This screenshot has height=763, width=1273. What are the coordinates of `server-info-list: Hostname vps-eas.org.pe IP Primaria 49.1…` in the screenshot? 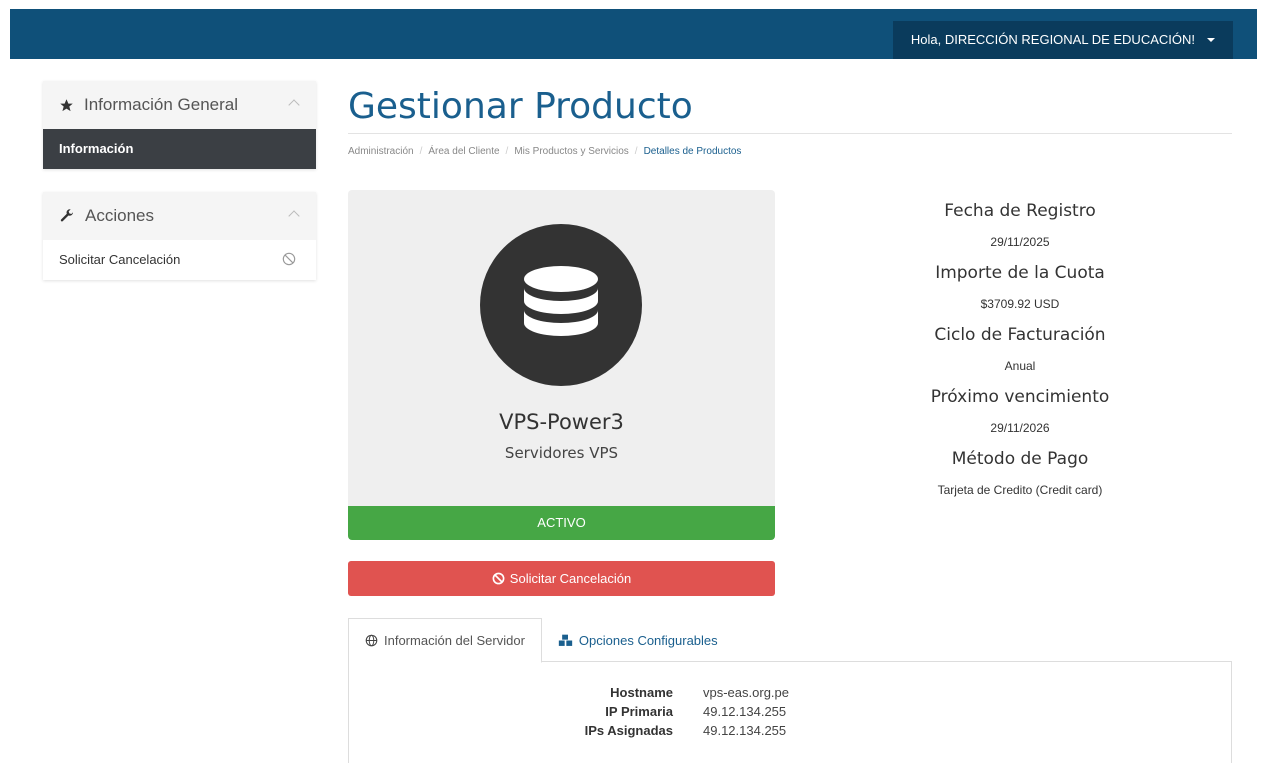 It's located at (684, 711).